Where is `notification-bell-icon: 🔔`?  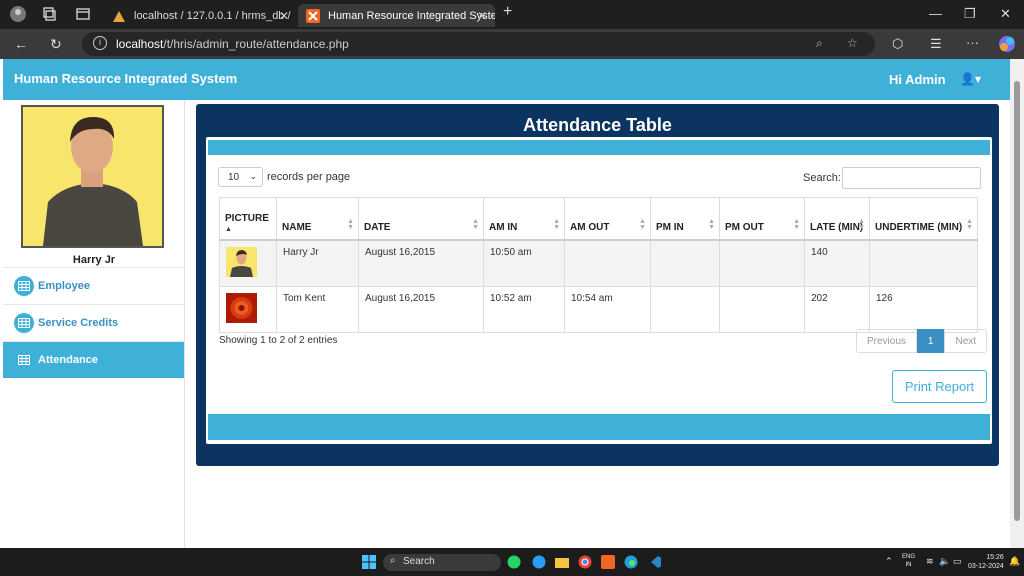
notification-bell-icon: 🔔 is located at coordinates (1014, 561).